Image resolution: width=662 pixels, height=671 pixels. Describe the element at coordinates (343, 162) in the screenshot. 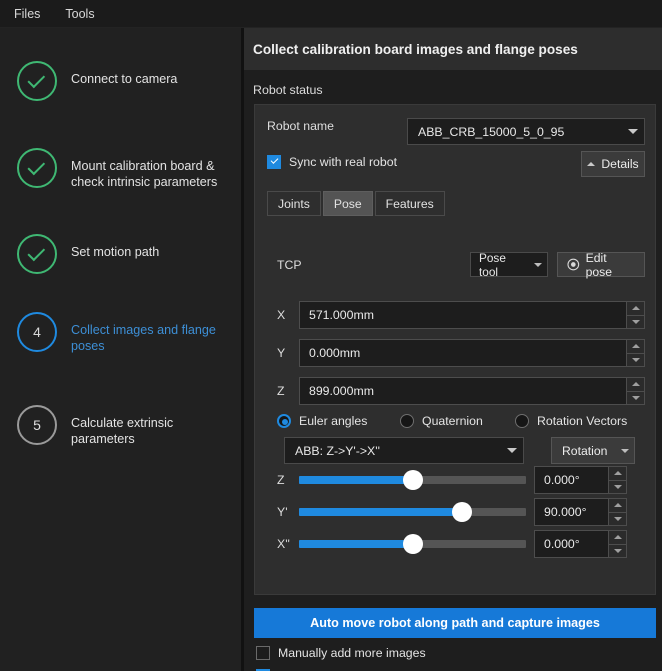

I see `sync-checkbox-label: Sync with real robot` at that location.